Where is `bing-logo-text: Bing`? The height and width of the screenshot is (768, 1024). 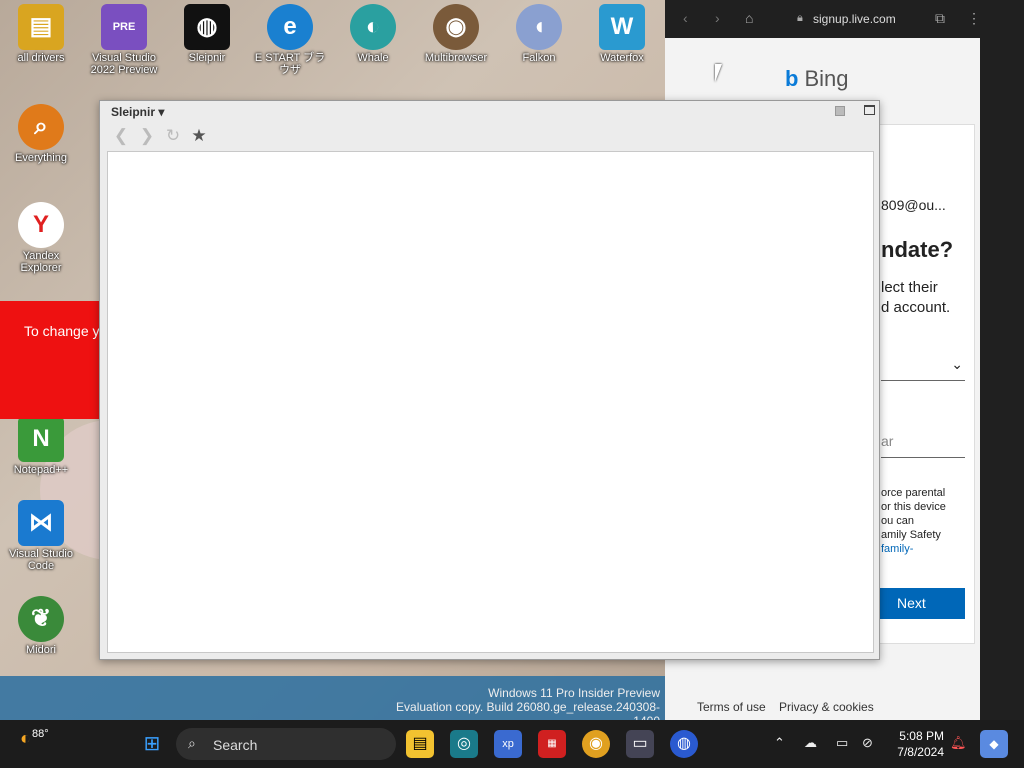
bing-logo-text: Bing is located at coordinates (826, 78).